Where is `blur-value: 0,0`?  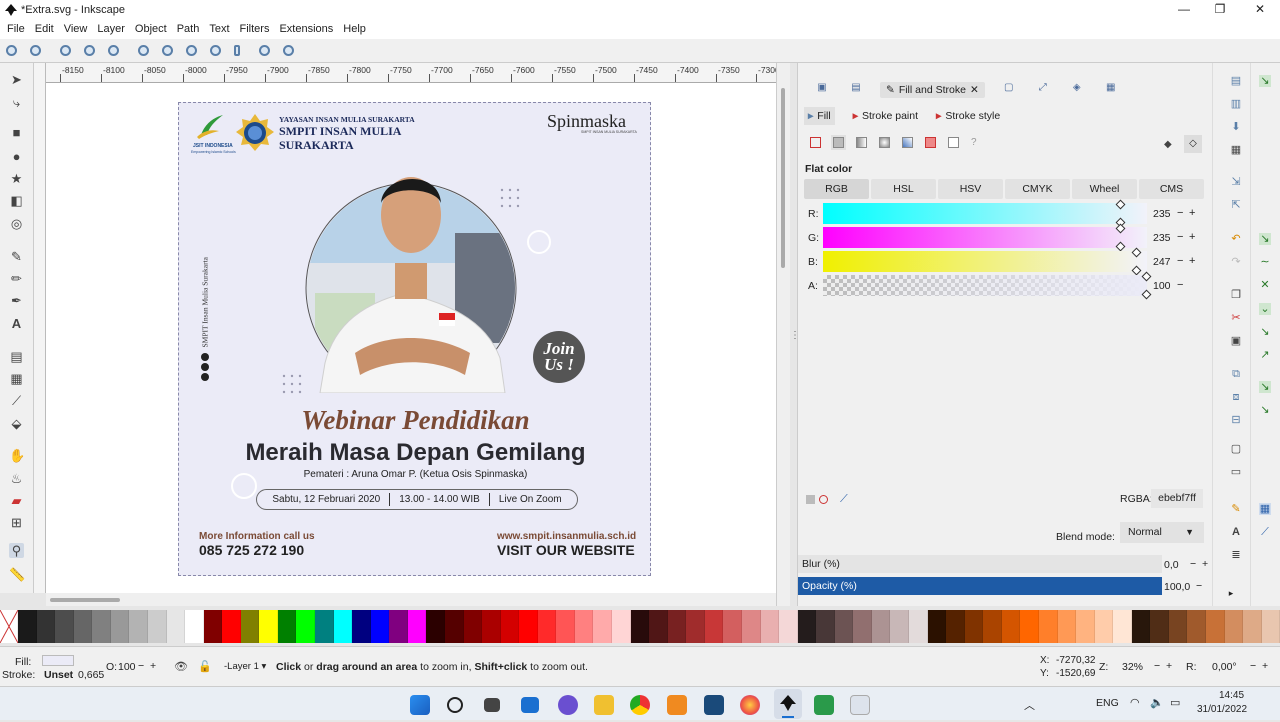
blur-value: 0,0 is located at coordinates (1171, 565).